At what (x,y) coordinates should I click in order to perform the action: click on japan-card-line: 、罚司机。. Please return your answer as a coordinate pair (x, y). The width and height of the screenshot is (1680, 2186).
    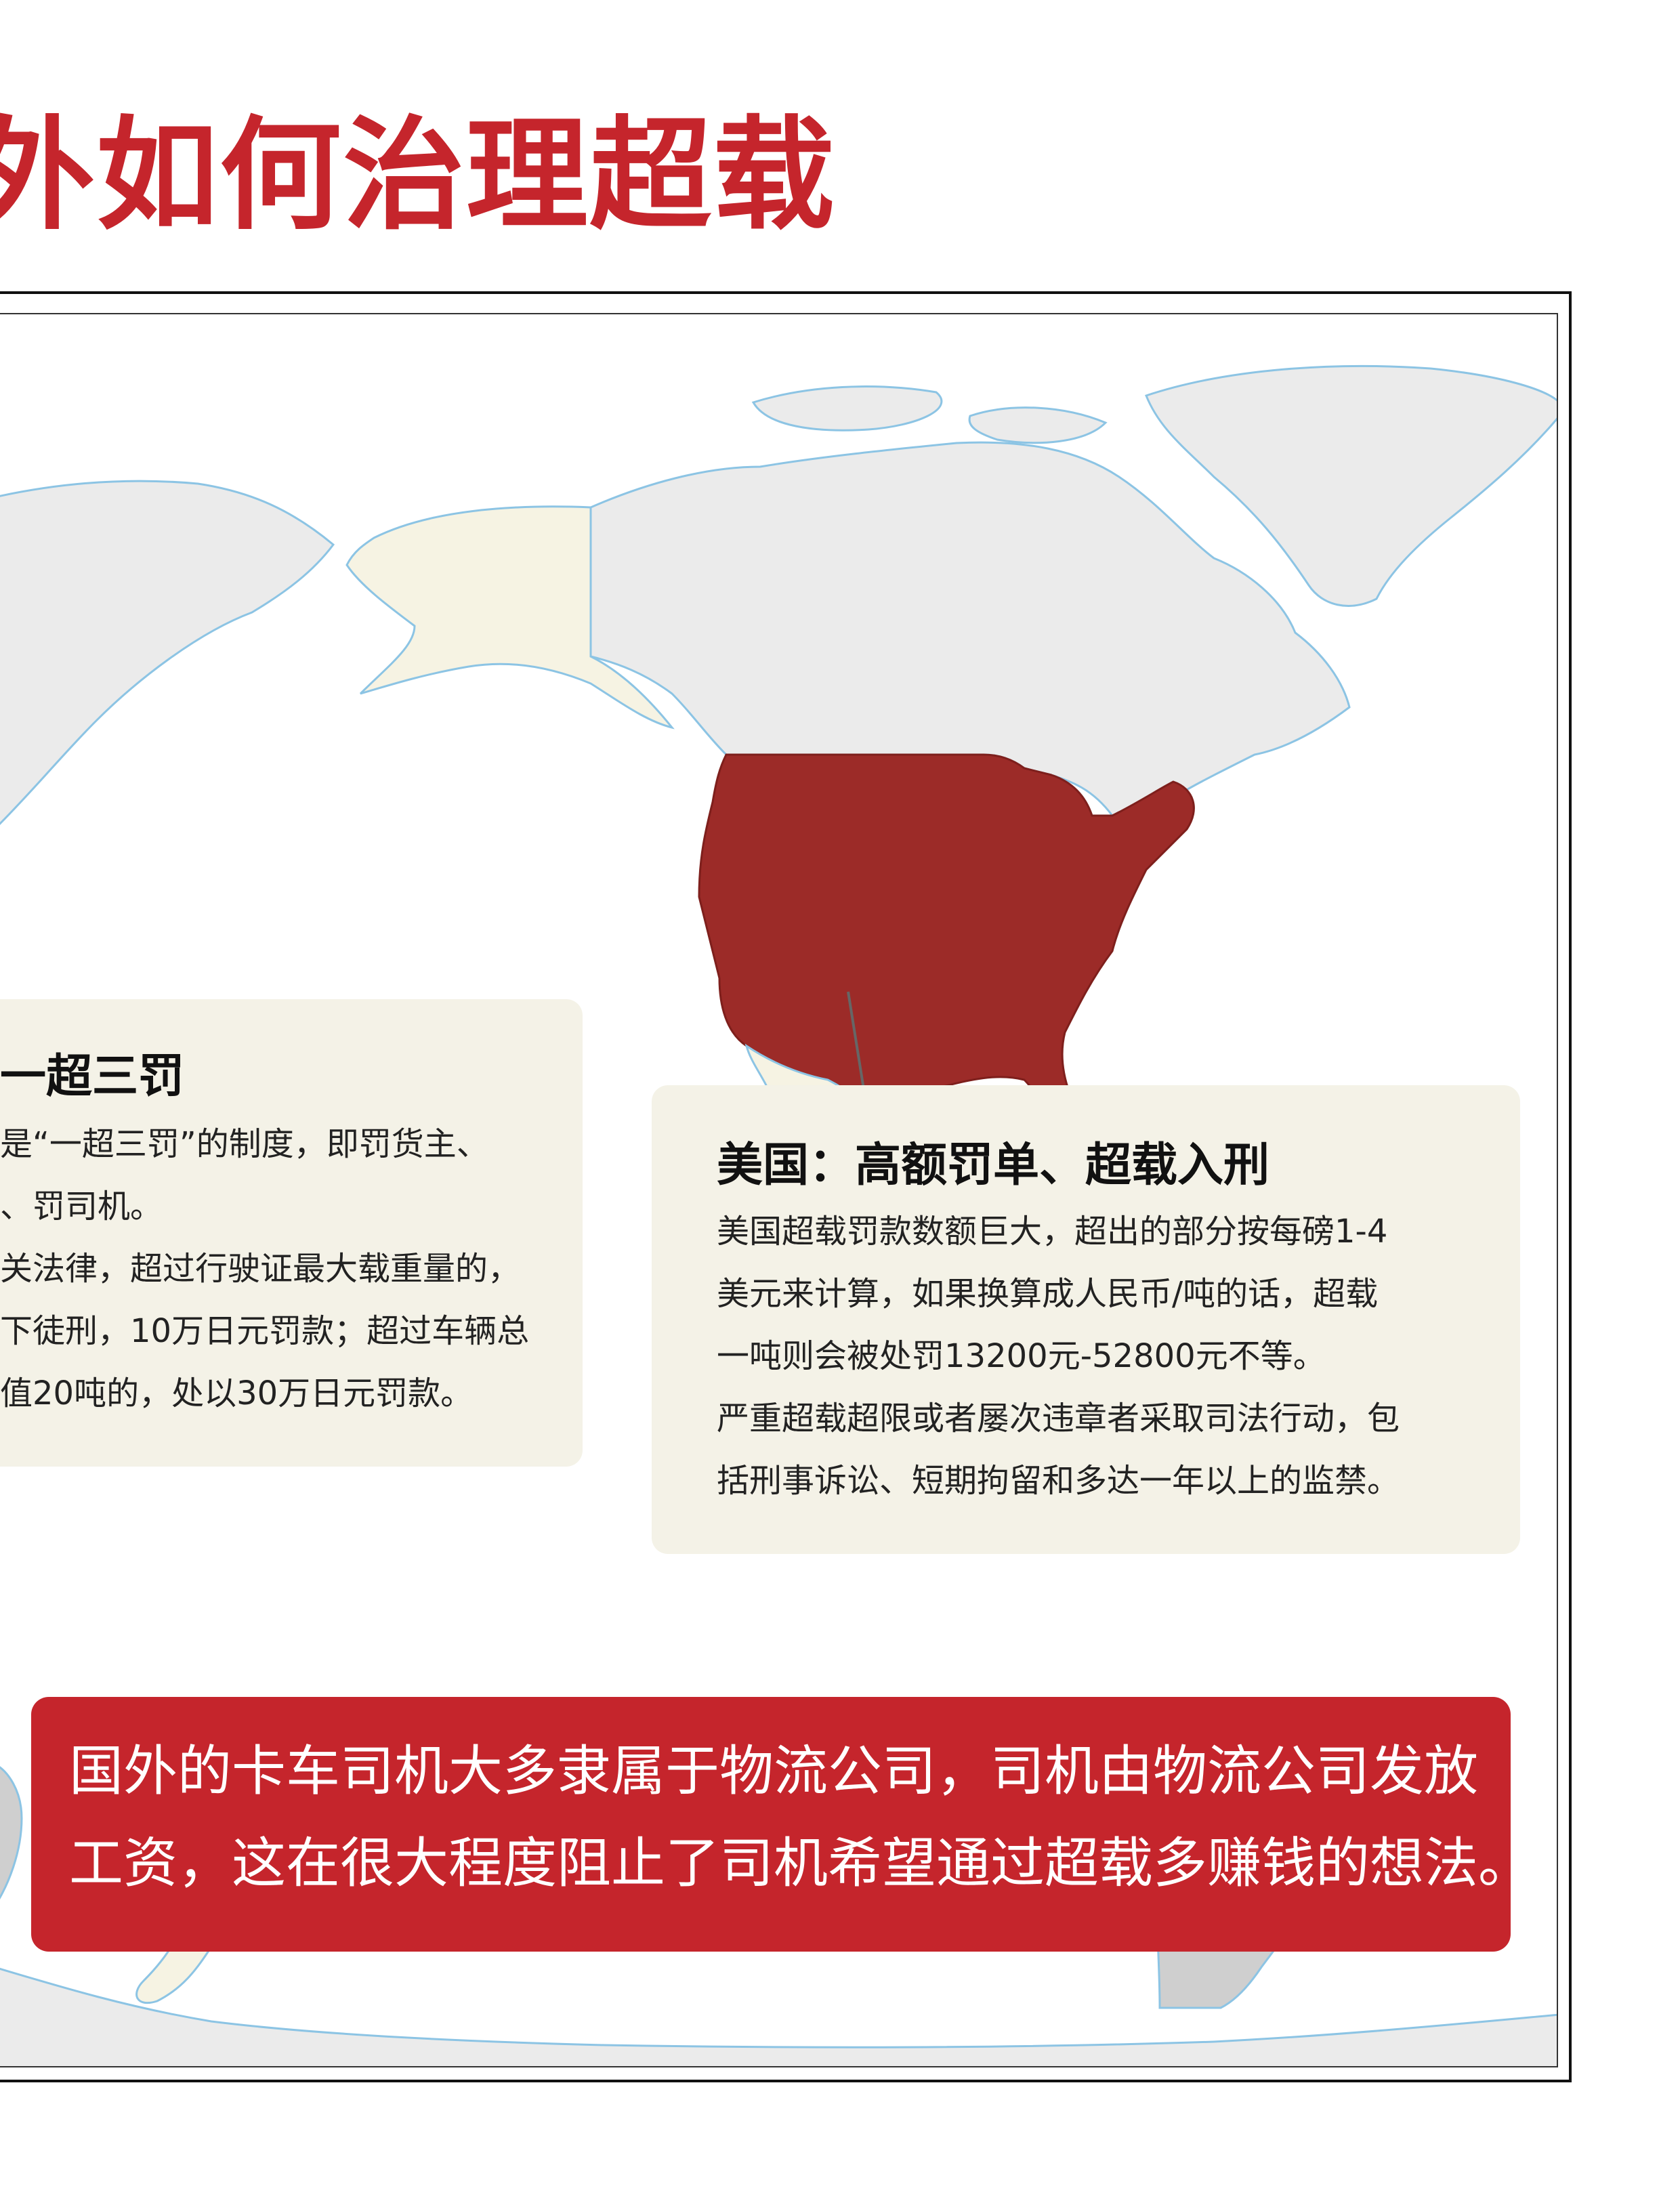
    Looking at the image, I should click on (81, 1206).